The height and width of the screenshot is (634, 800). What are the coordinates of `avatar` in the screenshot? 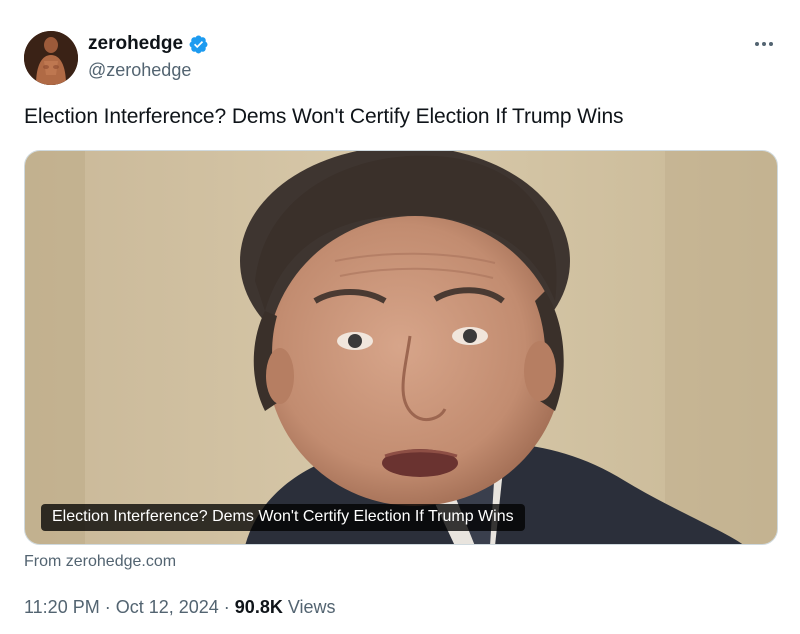 It's located at (51, 58).